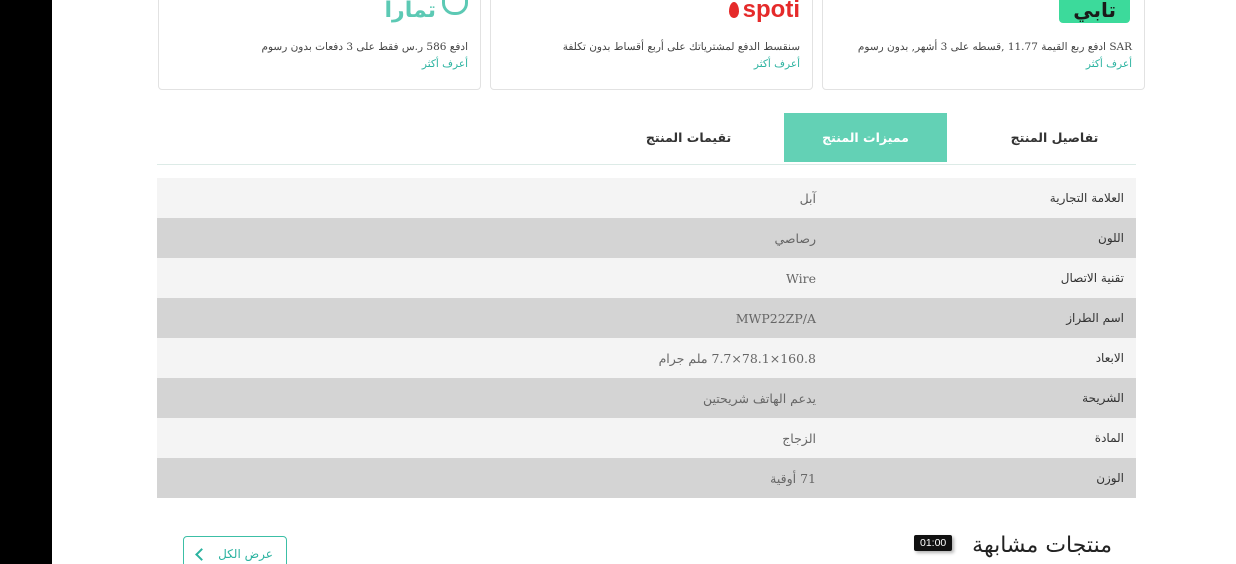 This screenshot has width=1236, height=564. What do you see at coordinates (801, 278) in the screenshot?
I see `spec-value: Wire` at bounding box center [801, 278].